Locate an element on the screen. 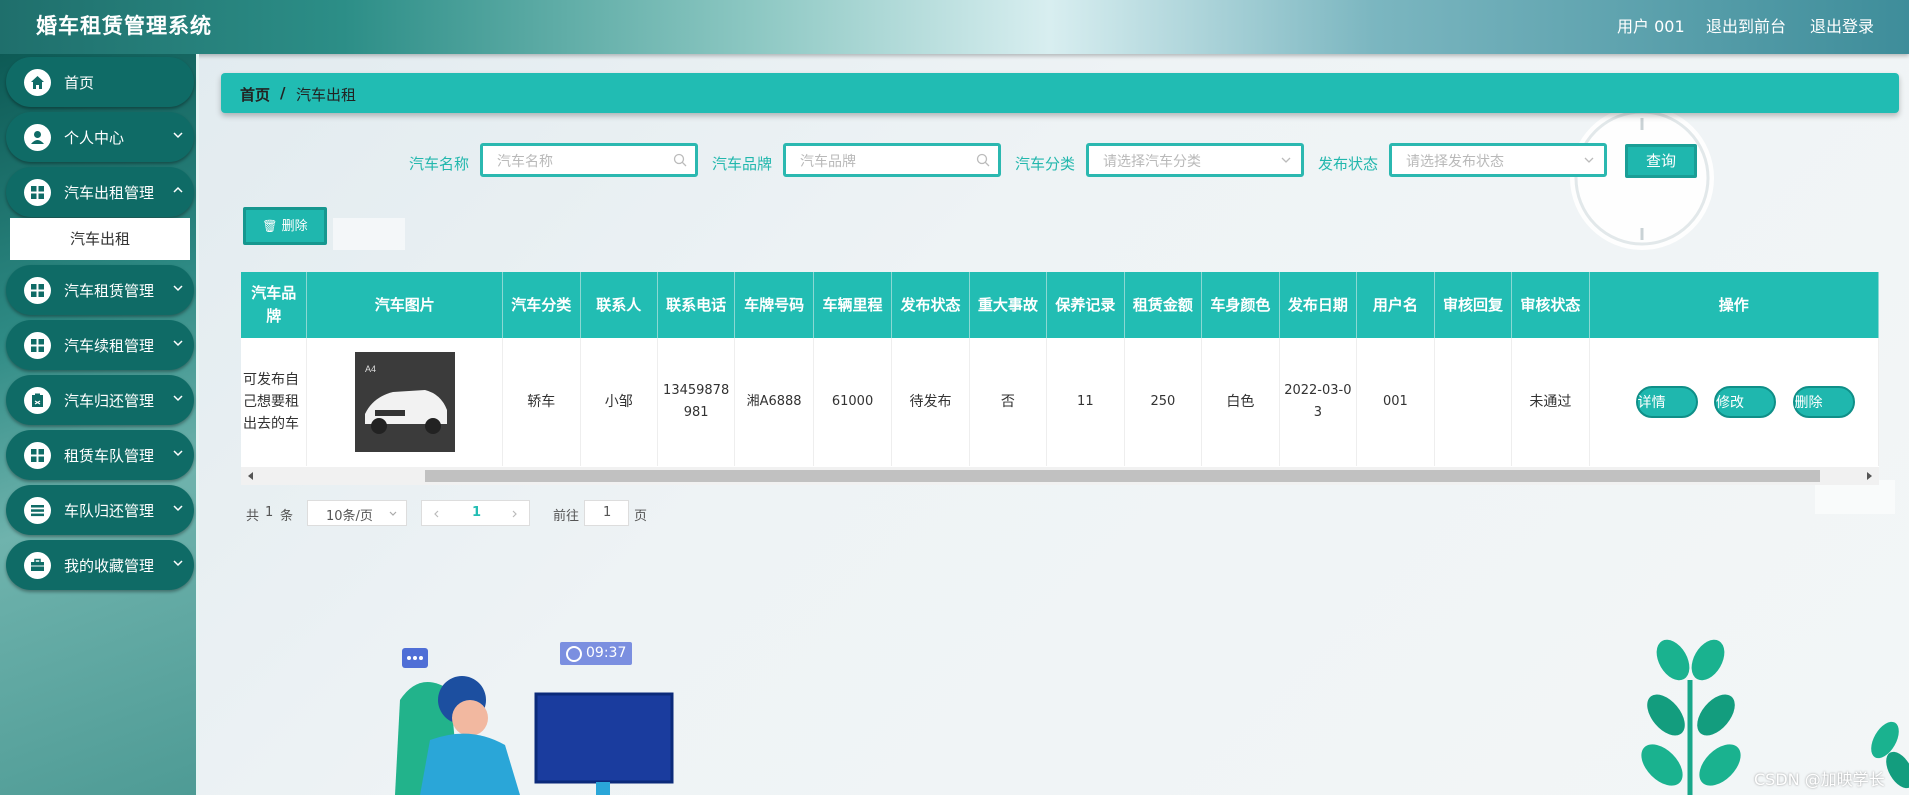 The width and height of the screenshot is (1909, 795). column-header: 租赁金额 is located at coordinates (1163, 305).